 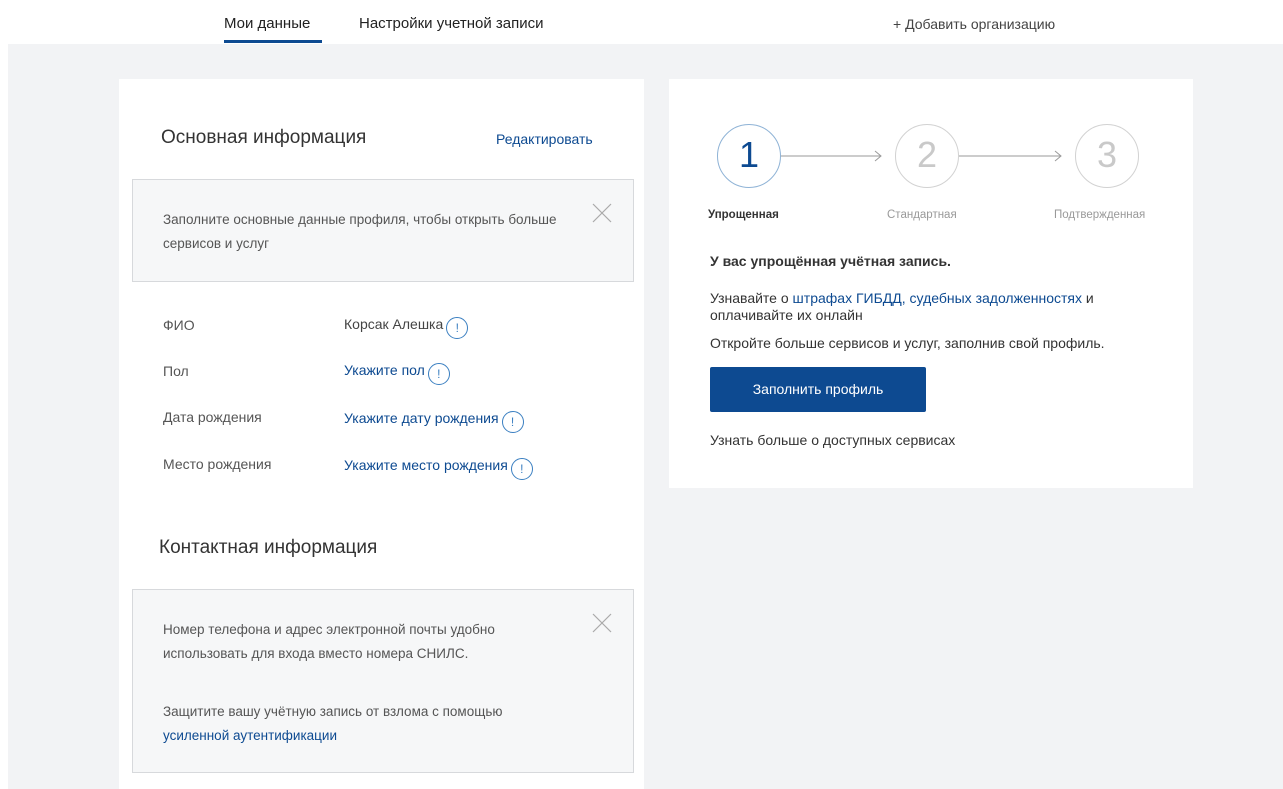 I want to click on field-value-birthdate: Укажите дату рождения!, so click(x=434, y=421).